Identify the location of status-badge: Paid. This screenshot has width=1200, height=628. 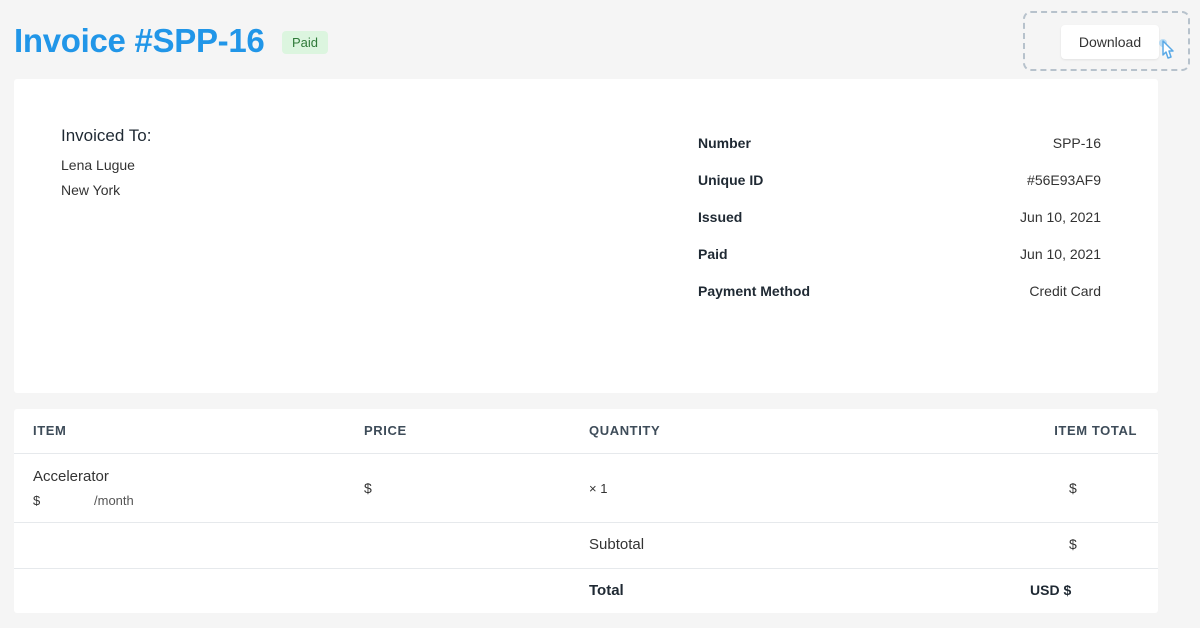
(305, 42).